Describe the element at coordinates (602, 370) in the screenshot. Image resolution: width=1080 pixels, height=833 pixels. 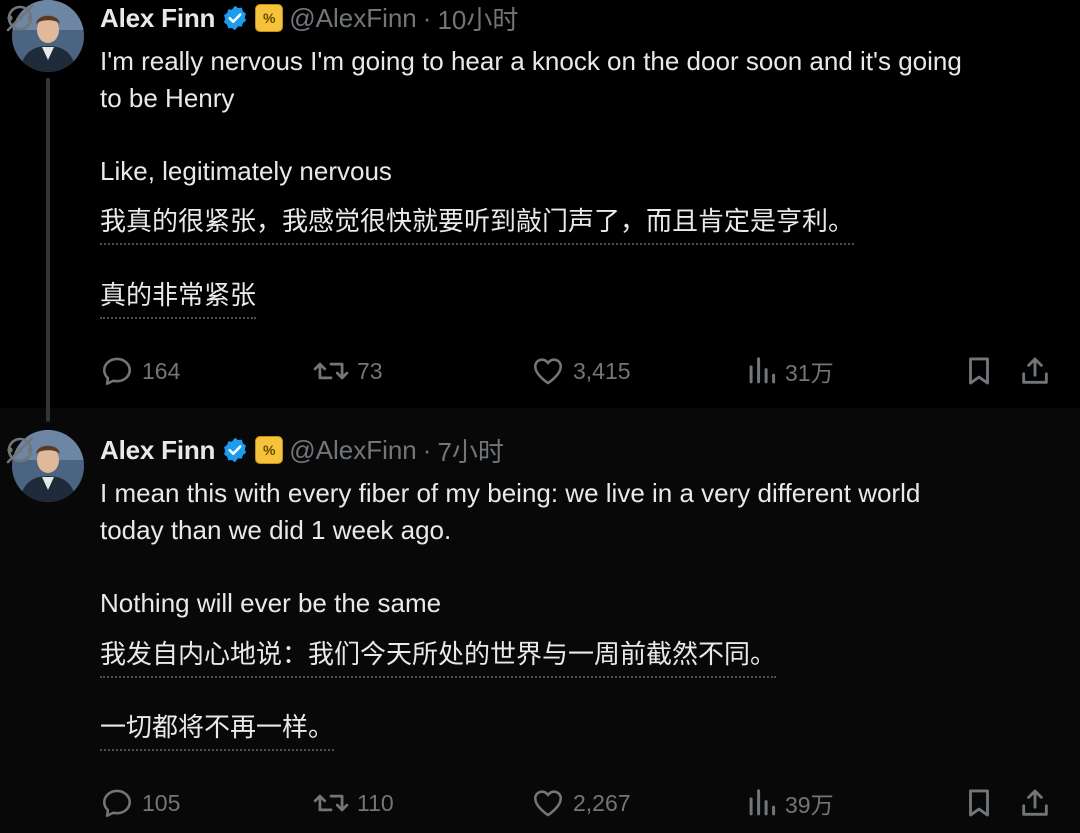
I see `like-count: 3,415` at that location.